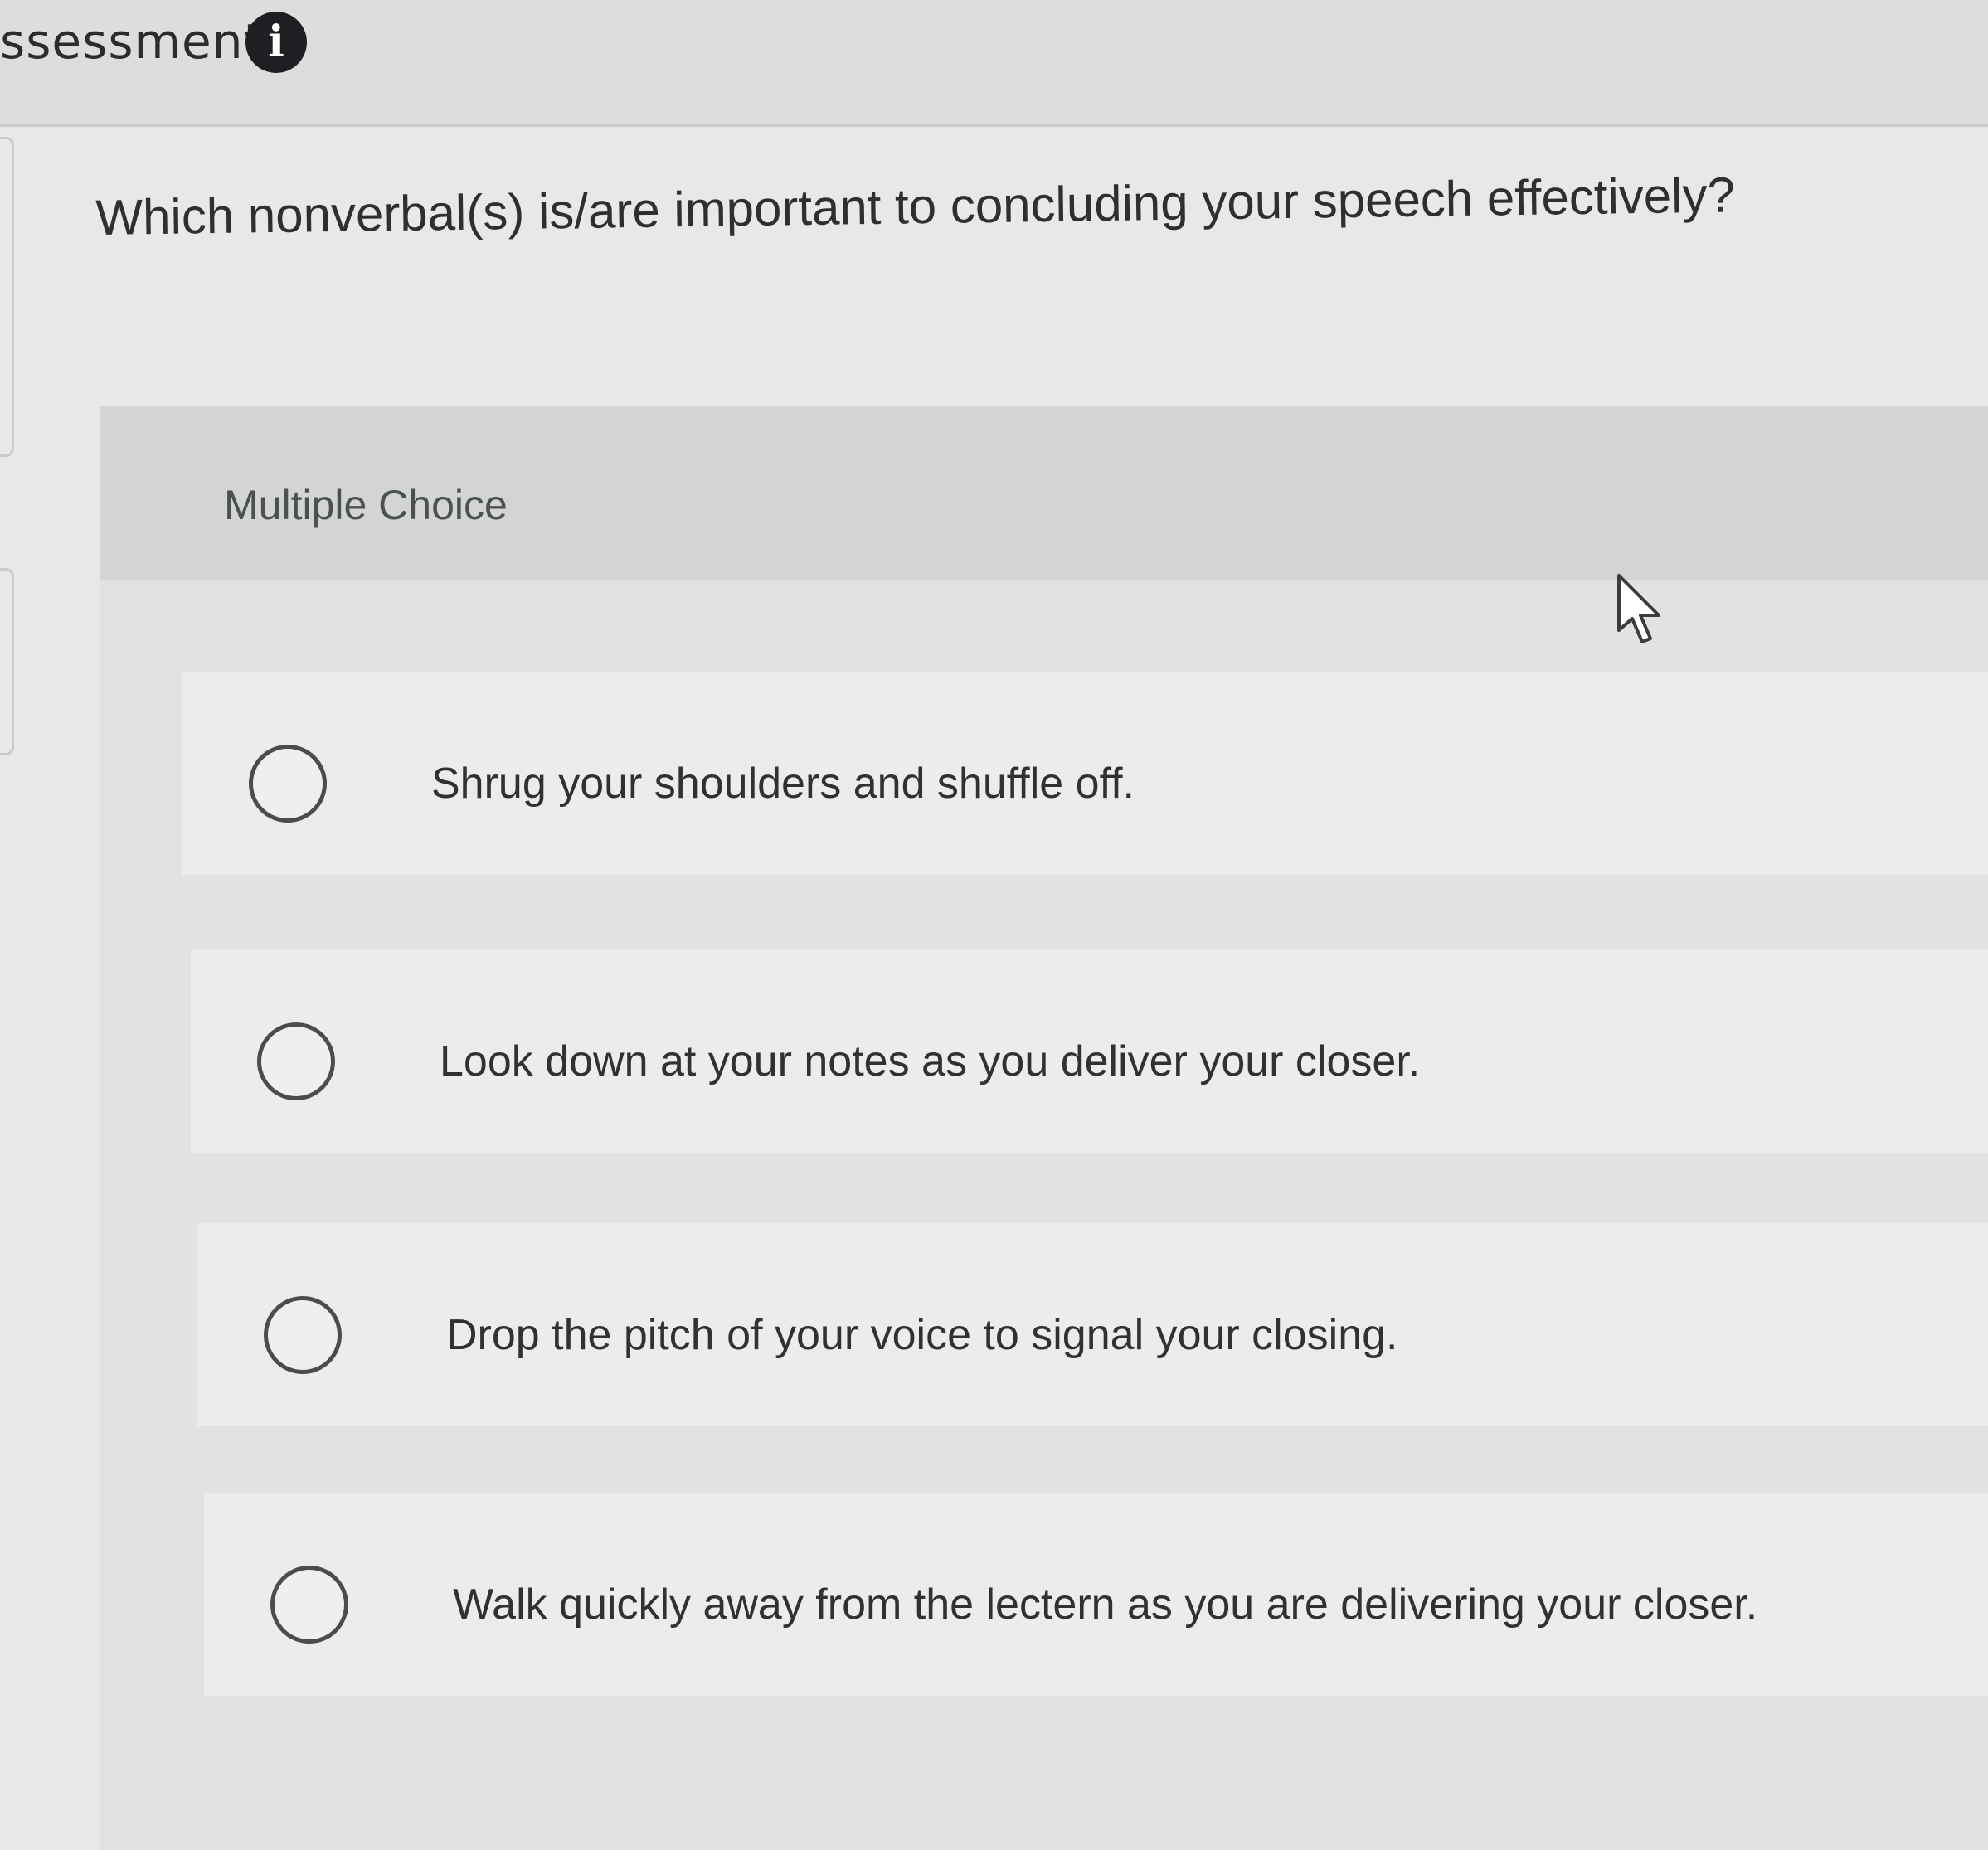 Image resolution: width=1988 pixels, height=1850 pixels. Describe the element at coordinates (783, 783) in the screenshot. I see `answer-option-label: Shrug your shoulders and shuffle off.` at that location.